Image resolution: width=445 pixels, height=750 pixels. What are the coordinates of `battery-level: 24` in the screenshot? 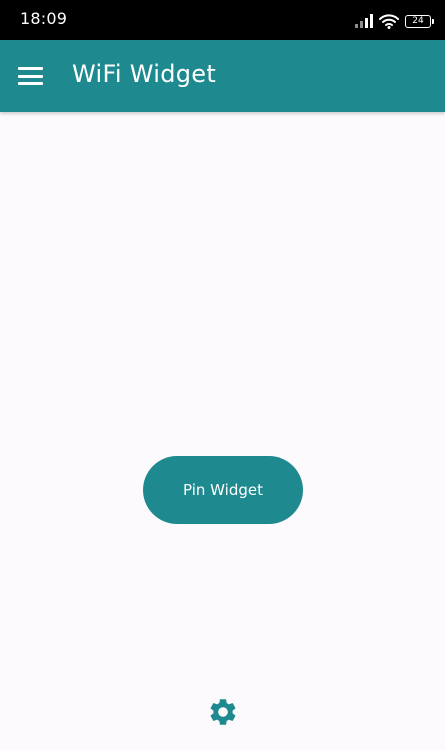 It's located at (418, 21).